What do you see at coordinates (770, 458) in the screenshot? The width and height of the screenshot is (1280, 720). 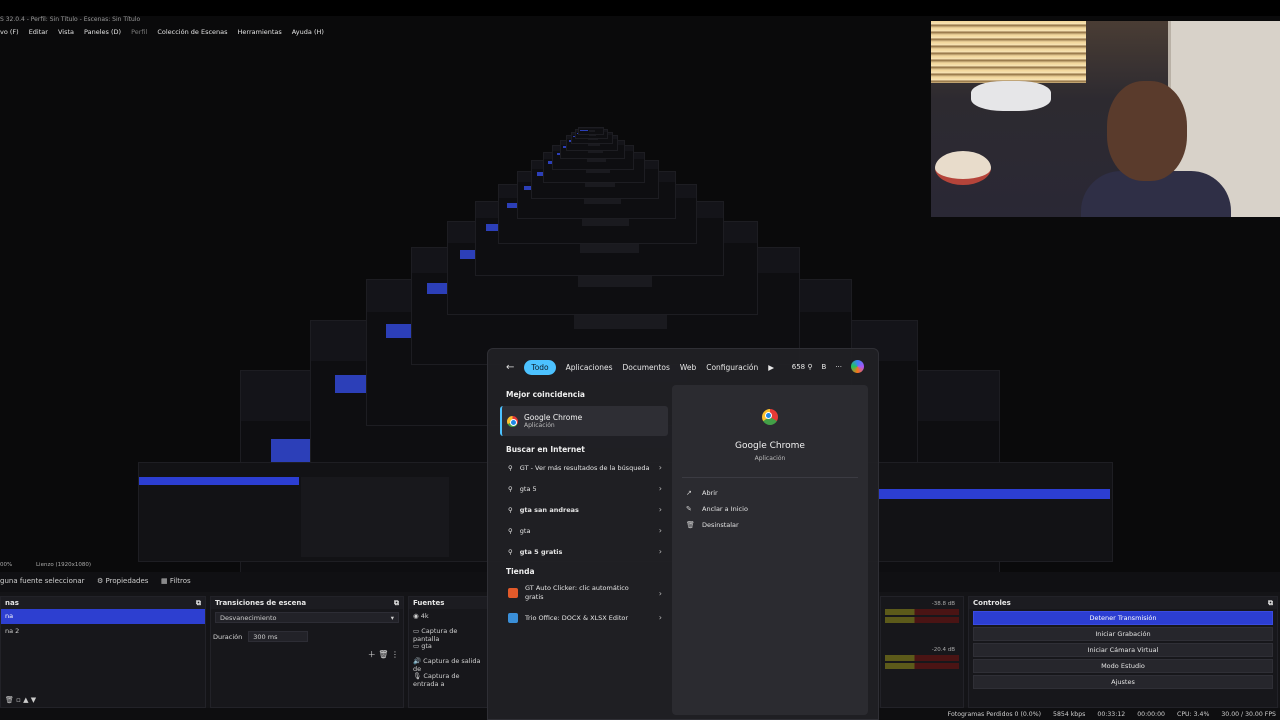 I see `detail-app-type: Aplicación` at bounding box center [770, 458].